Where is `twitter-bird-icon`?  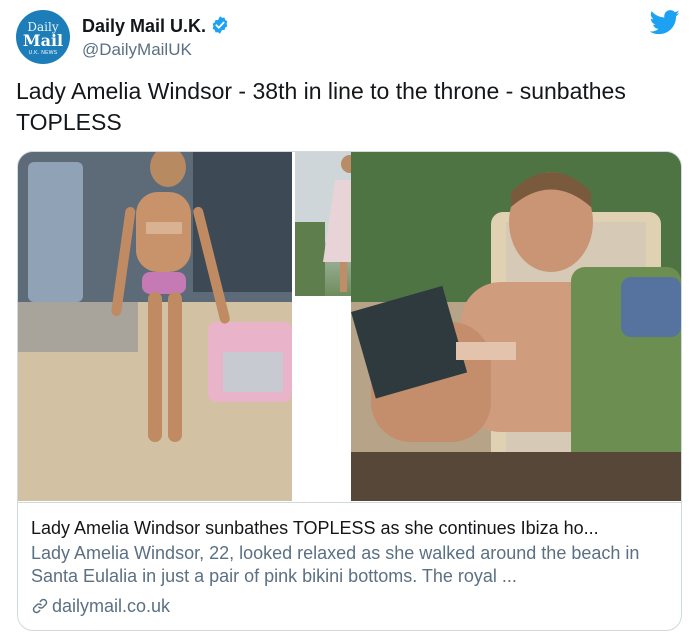
twitter-bird-icon is located at coordinates (664, 25).